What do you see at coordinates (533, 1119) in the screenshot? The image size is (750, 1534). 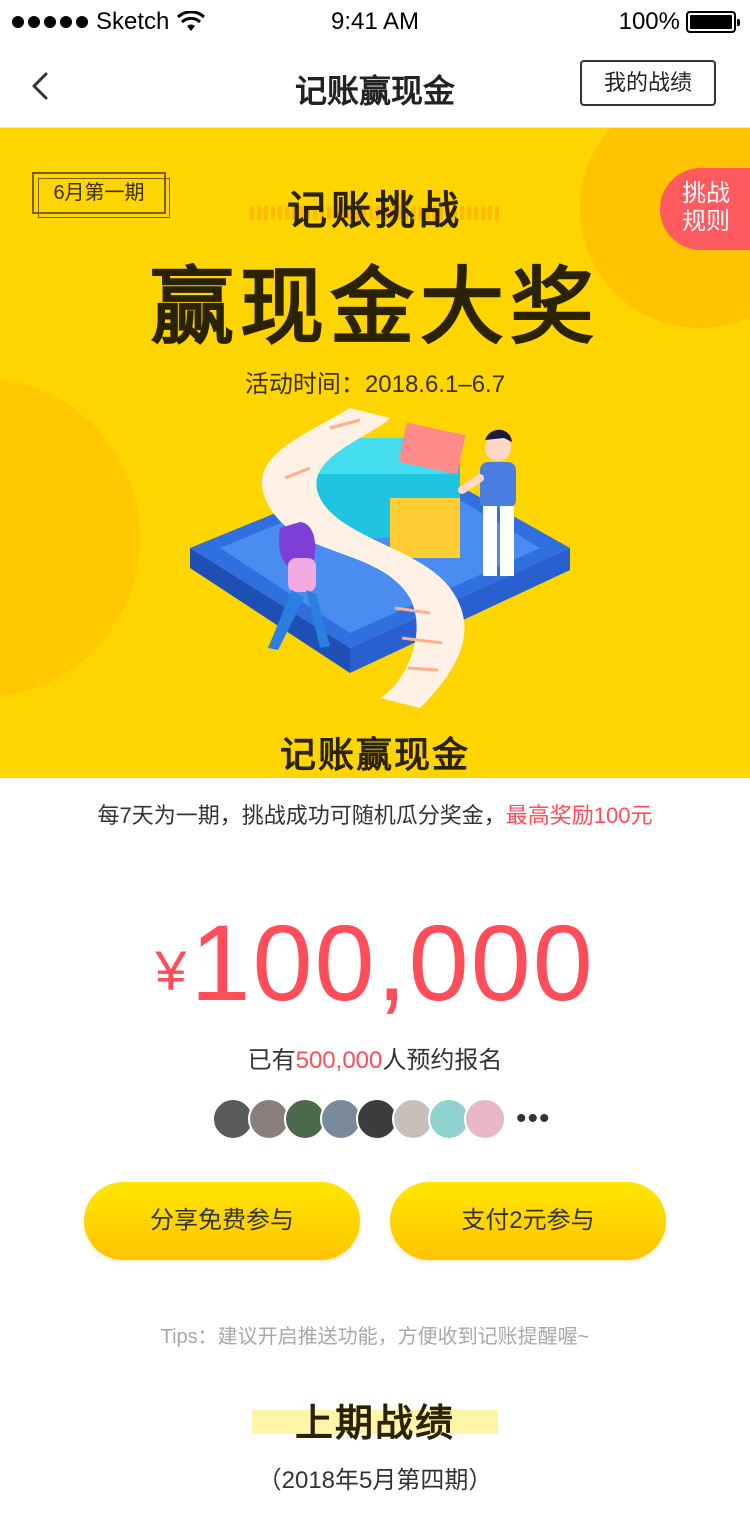 I see `more-participants-icon: •••` at bounding box center [533, 1119].